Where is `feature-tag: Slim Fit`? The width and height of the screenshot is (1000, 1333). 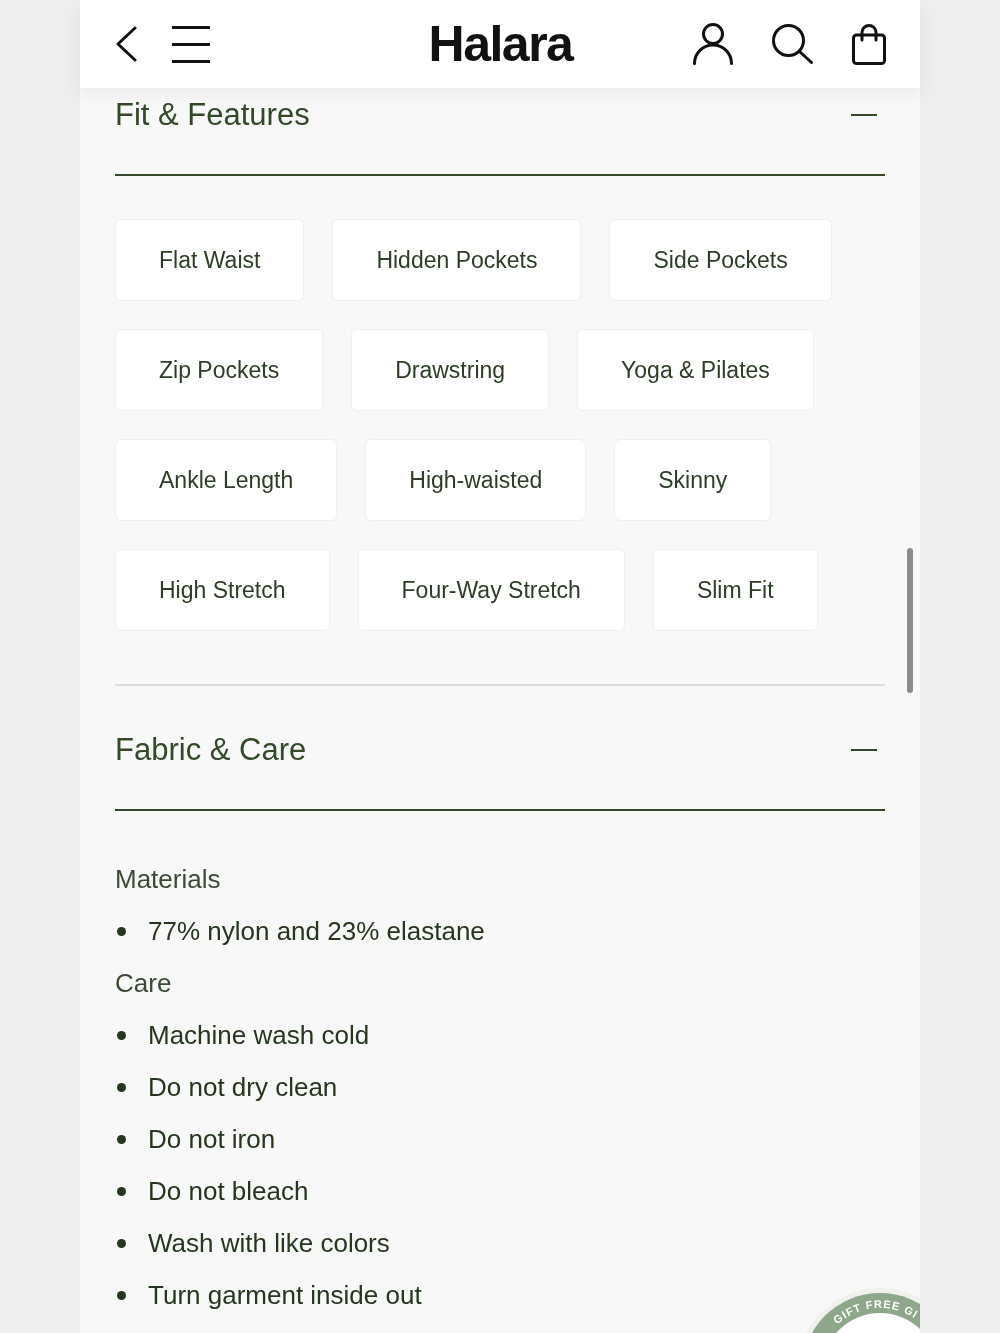
feature-tag: Slim Fit is located at coordinates (735, 590).